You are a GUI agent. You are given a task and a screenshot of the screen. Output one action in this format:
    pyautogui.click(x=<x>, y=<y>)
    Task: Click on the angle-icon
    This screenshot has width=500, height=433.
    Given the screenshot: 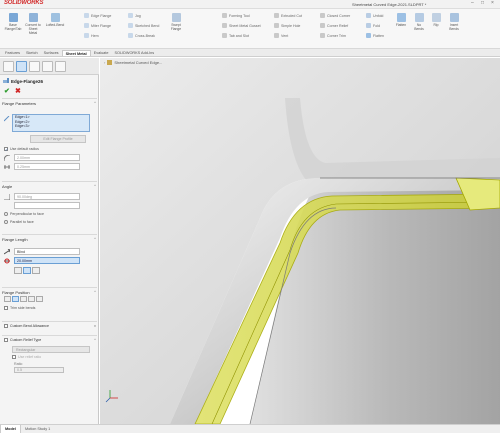 What is the action you would take?
    pyautogui.click(x=7, y=197)
    